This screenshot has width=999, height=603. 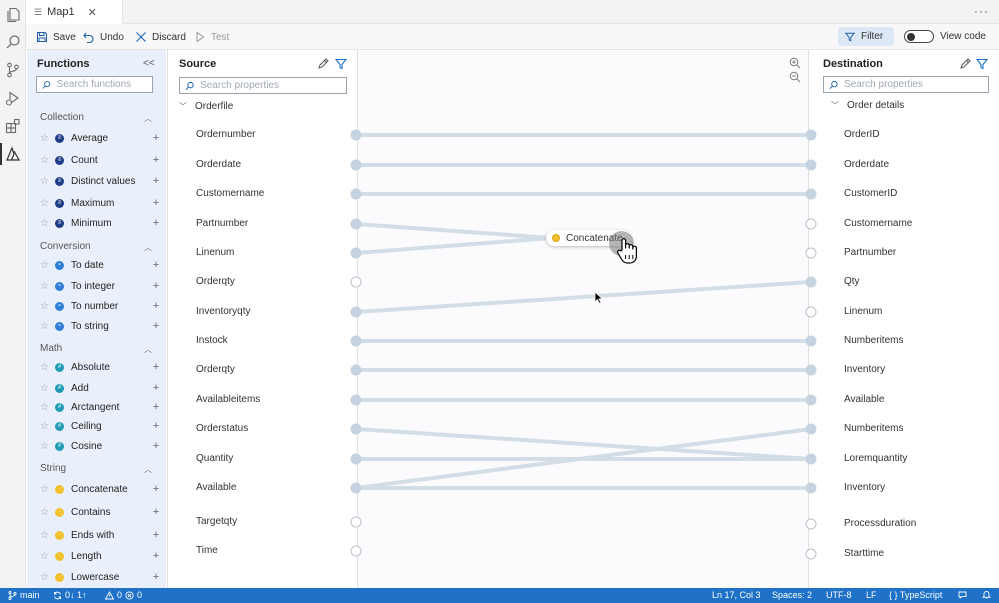 What do you see at coordinates (100, 181) in the screenshot?
I see `function-item-distinct-values: ☆ ≡ Distinct values +` at bounding box center [100, 181].